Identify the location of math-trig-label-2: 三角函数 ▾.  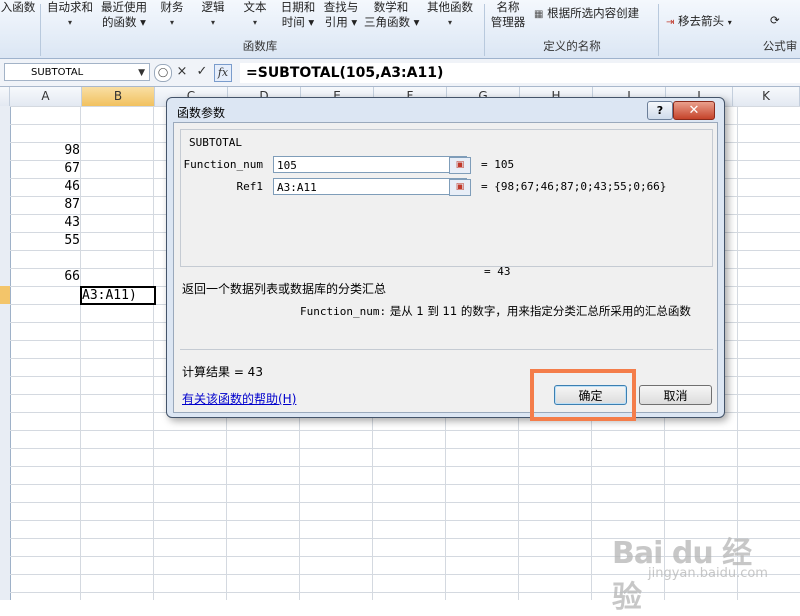
(392, 22).